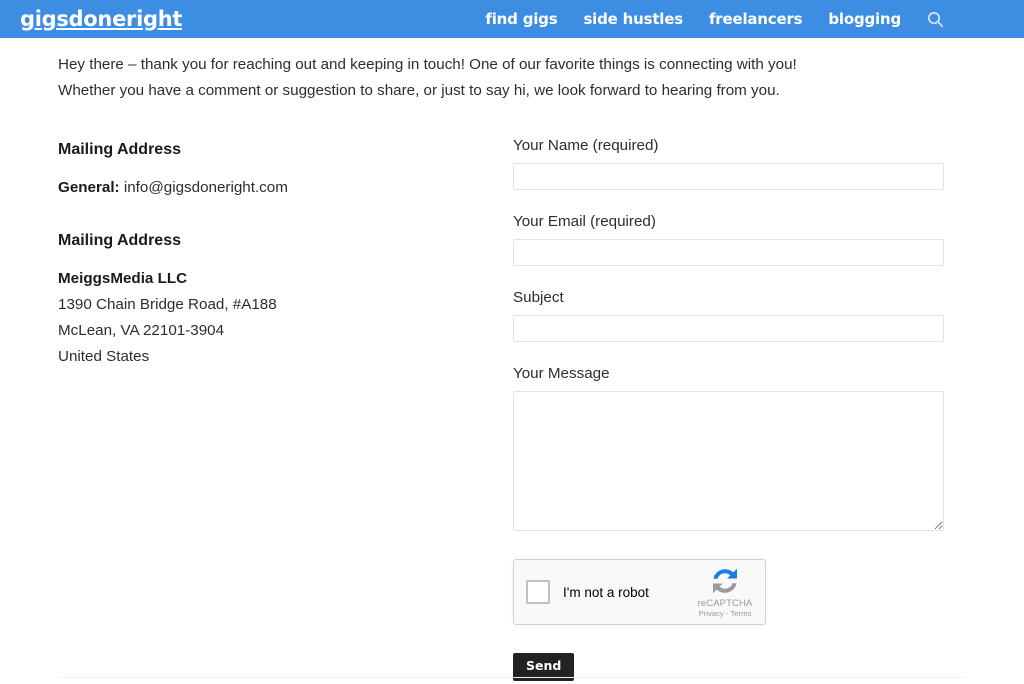 The width and height of the screenshot is (1024, 684). I want to click on company-name: MeiggsMedia LLC, so click(123, 279).